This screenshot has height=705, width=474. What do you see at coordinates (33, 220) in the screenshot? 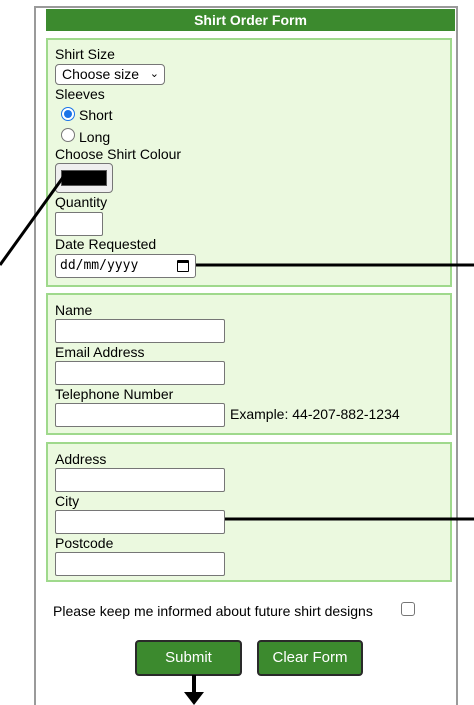
I see `colour-pointer-line` at bounding box center [33, 220].